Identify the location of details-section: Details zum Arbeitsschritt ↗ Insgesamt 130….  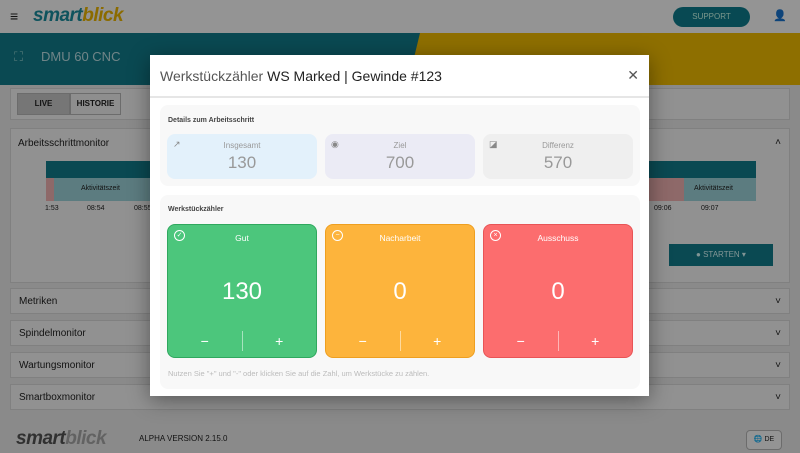
(400, 145).